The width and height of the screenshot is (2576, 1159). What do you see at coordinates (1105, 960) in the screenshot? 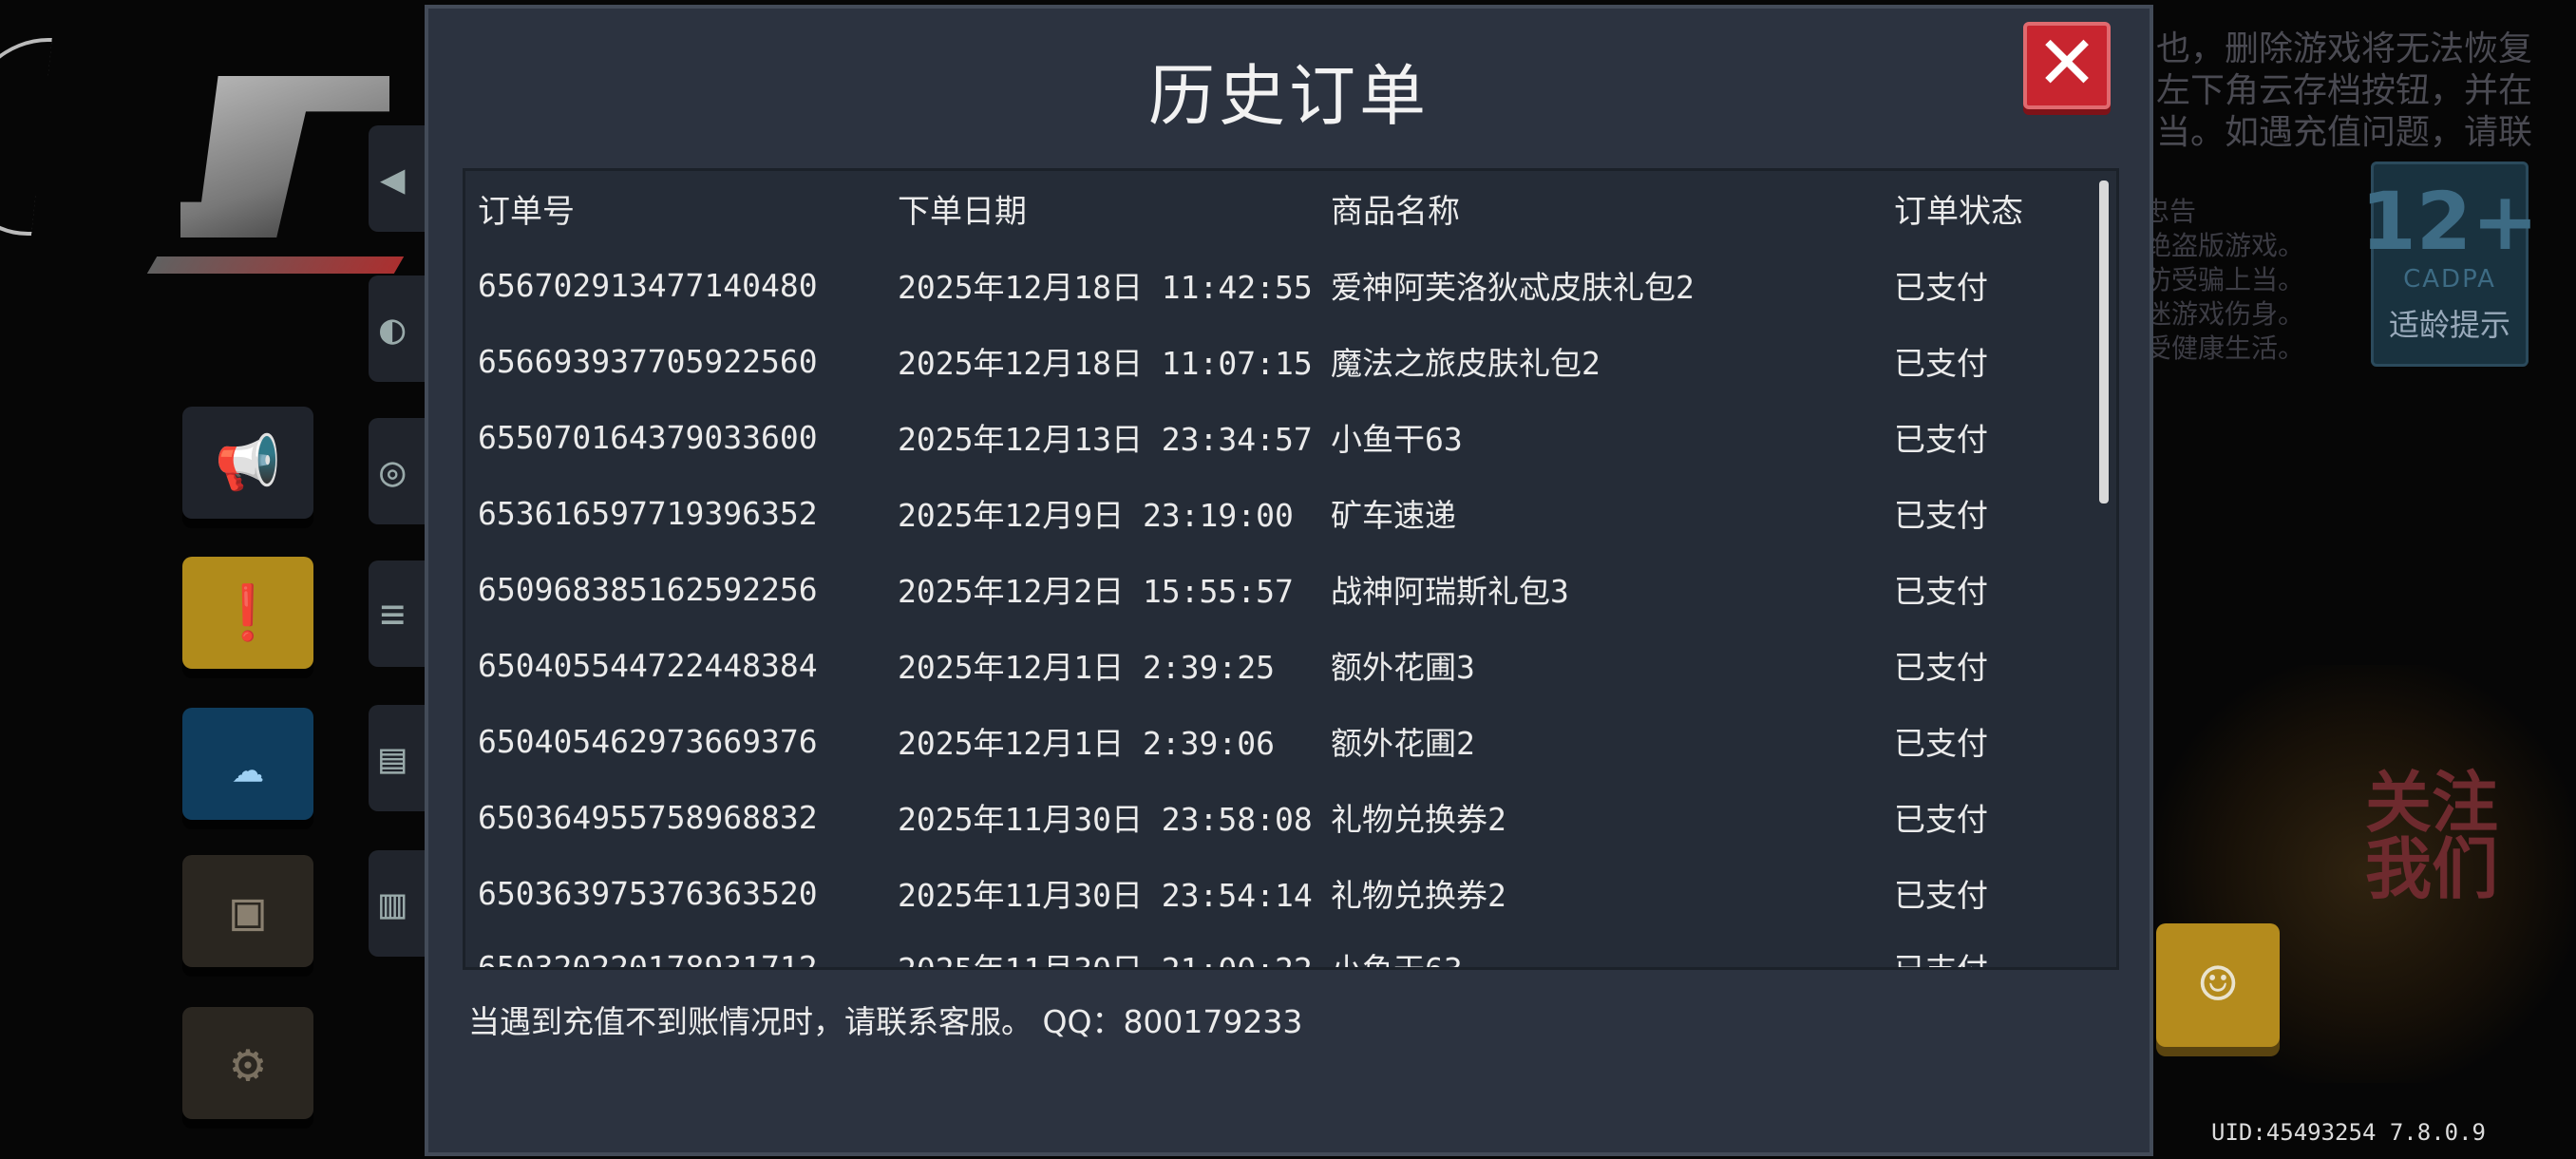
I see `order-date-cell: 2025年11月30日 21:00:22` at bounding box center [1105, 960].